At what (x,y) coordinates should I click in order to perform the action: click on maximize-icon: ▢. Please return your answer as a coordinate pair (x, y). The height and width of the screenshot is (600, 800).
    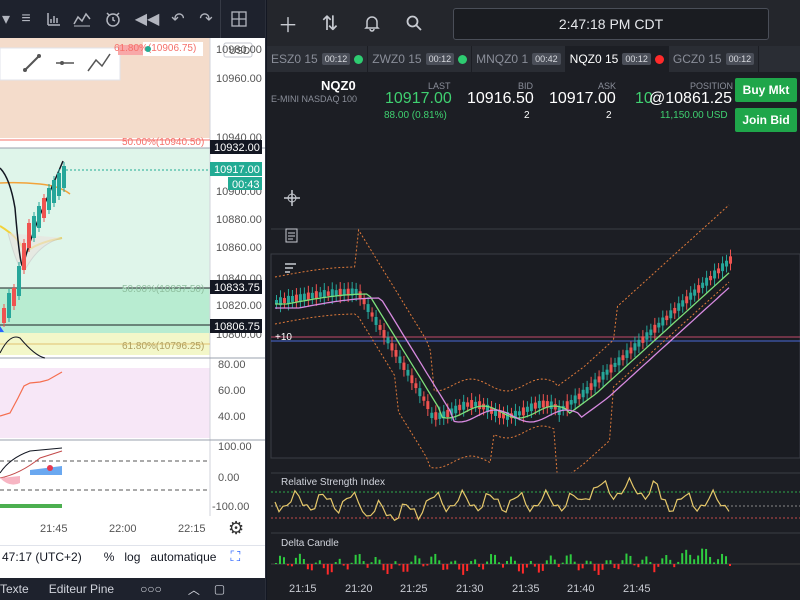
    Looking at the image, I should click on (219, 589).